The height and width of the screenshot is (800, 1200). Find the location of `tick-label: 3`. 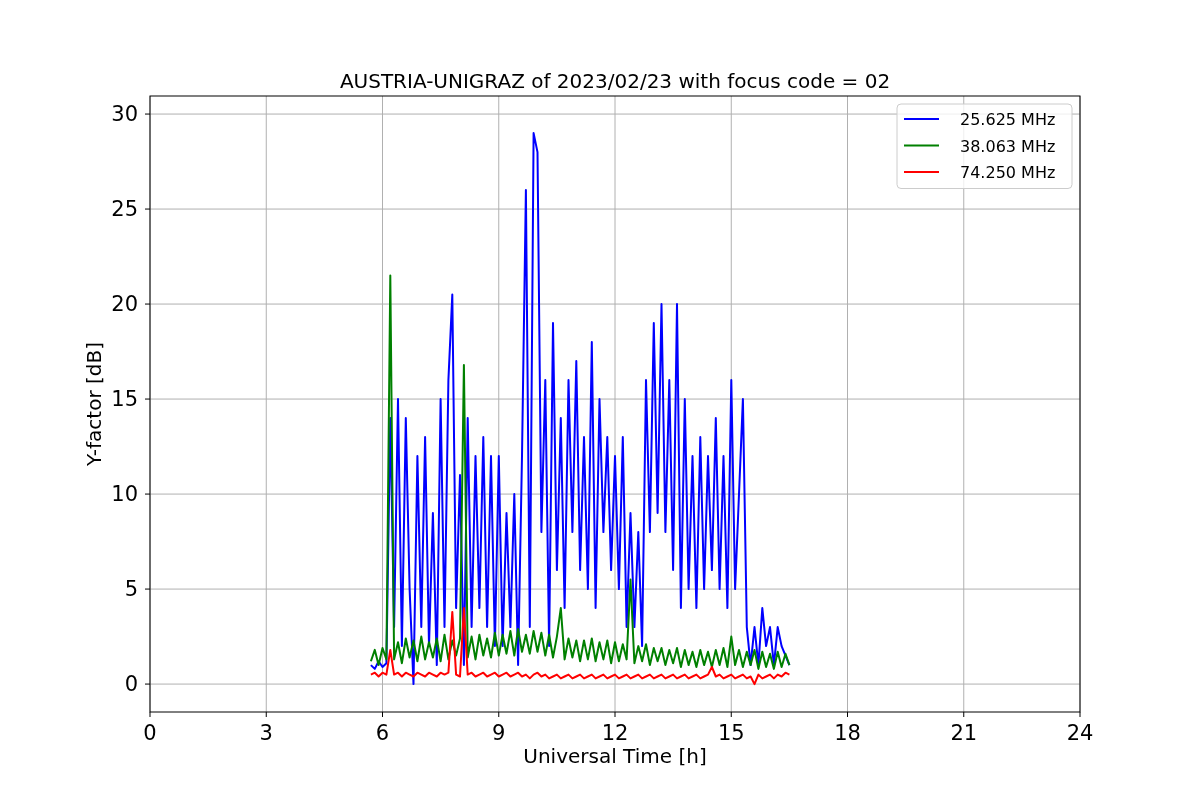

tick-label: 3 is located at coordinates (266, 733).